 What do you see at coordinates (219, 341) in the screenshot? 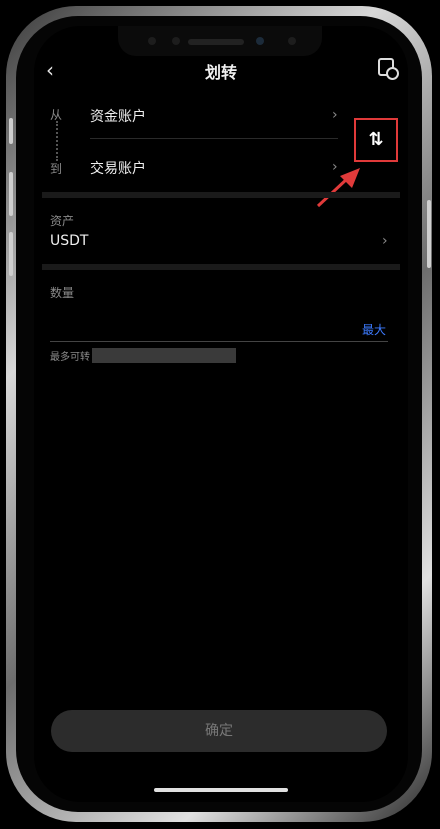
I see `amount-underline` at bounding box center [219, 341].